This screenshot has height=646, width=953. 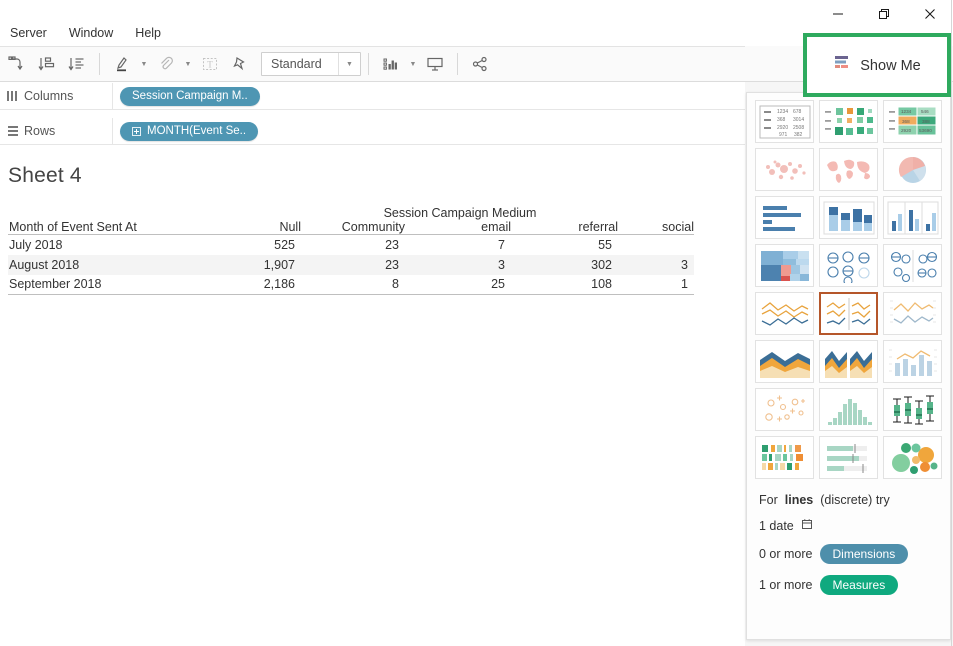 I want to click on columns-shelf: Columns Session Campaign M.., so click(x=372, y=96).